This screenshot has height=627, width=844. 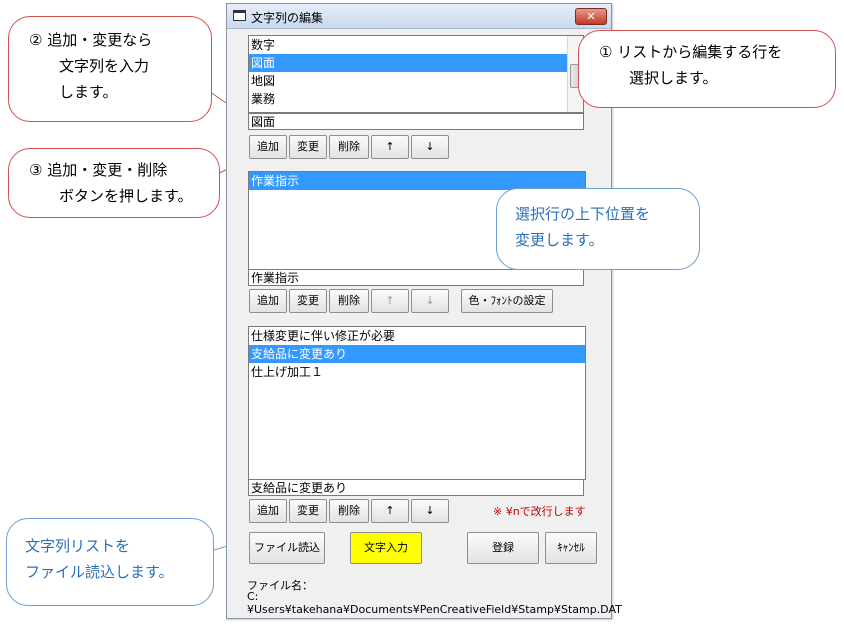 I want to click on callout-text: ② 追加・変更なら, so click(x=91, y=40).